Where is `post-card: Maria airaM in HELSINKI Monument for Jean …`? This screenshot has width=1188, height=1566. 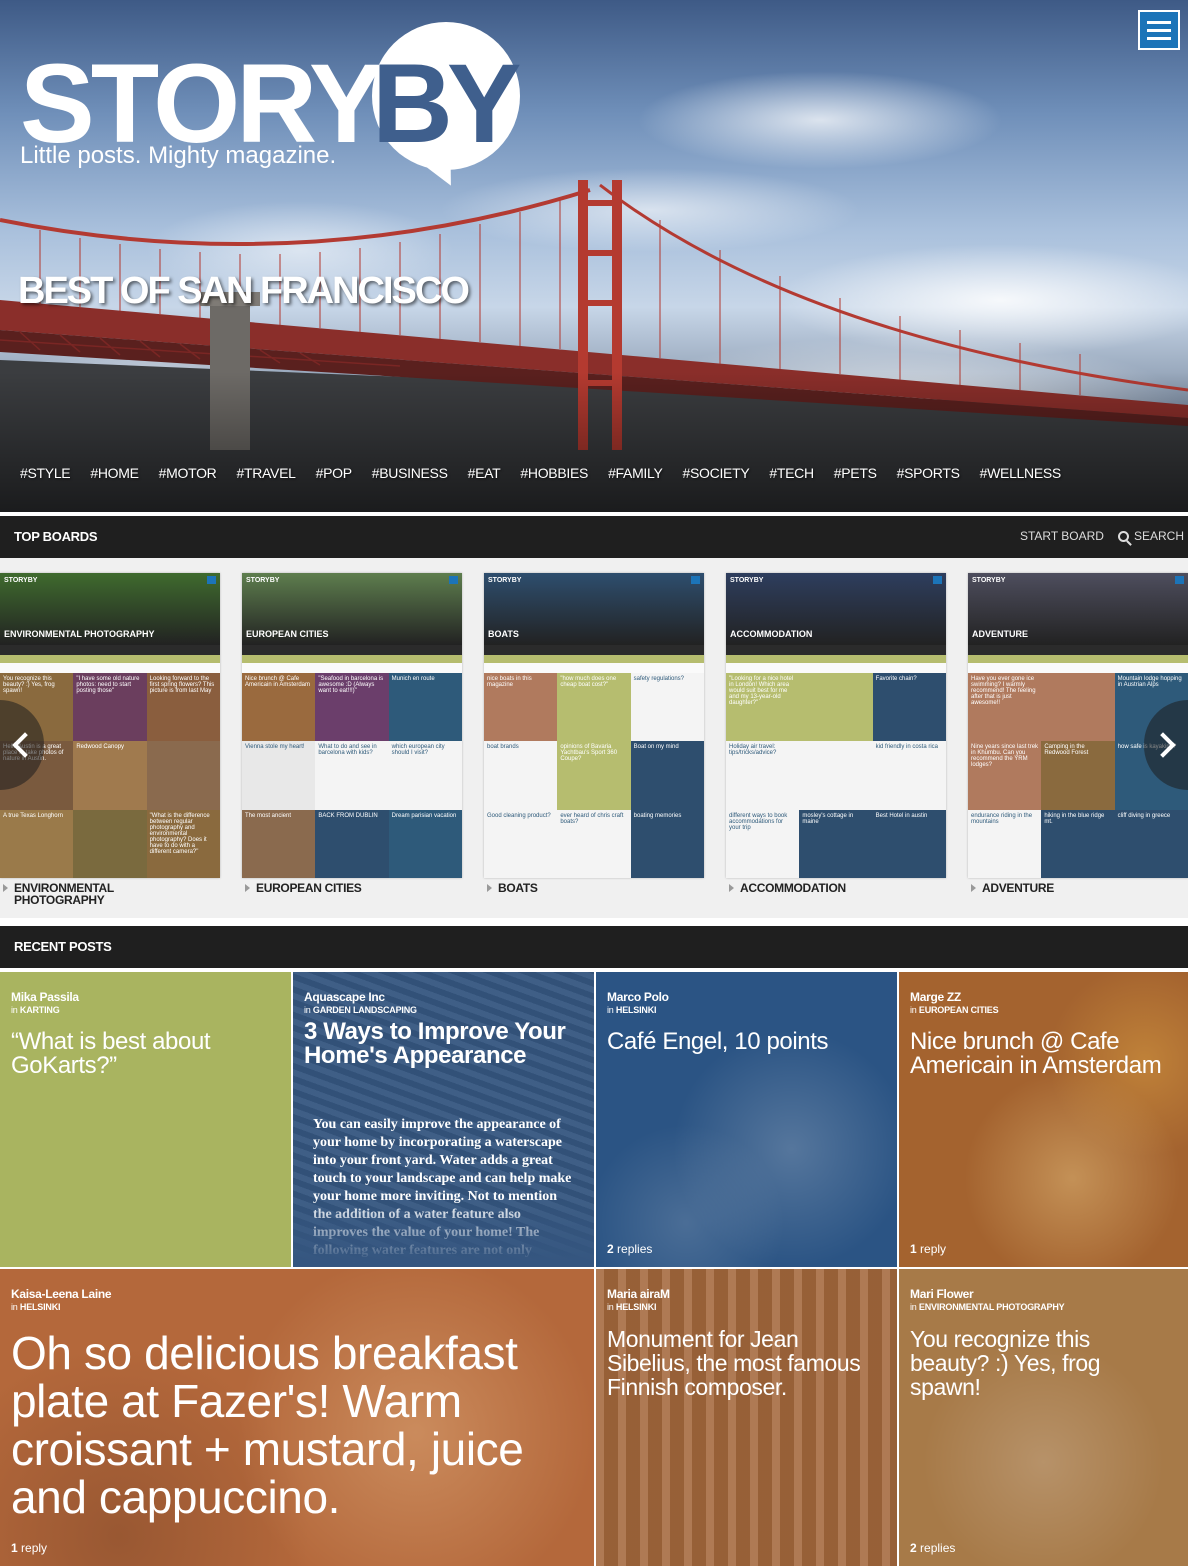
post-card: Maria airaM in HELSINKI Monument for Jean … is located at coordinates (746, 1417).